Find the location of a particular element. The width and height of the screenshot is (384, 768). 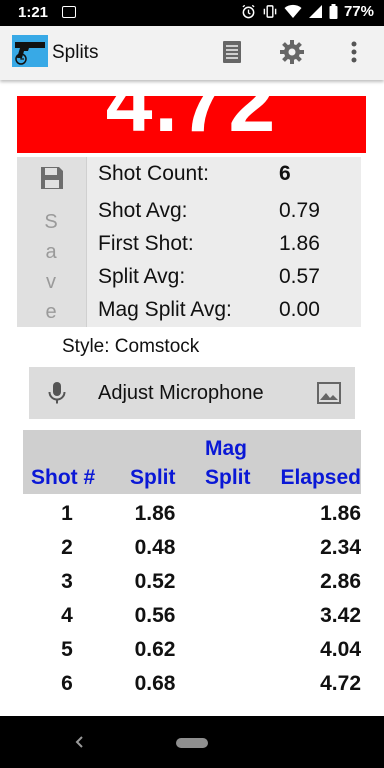

cell-elapsed: 2.34 is located at coordinates (340, 547).